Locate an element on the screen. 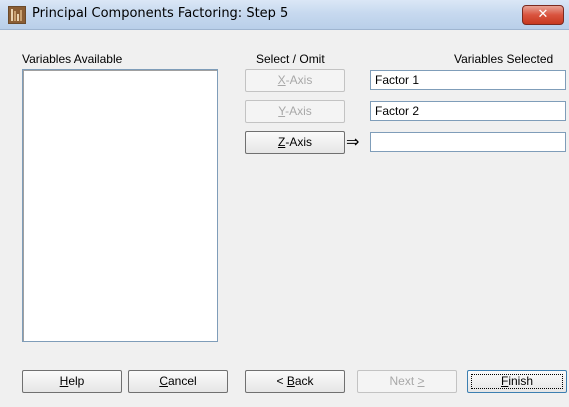  app-icon is located at coordinates (17, 15).